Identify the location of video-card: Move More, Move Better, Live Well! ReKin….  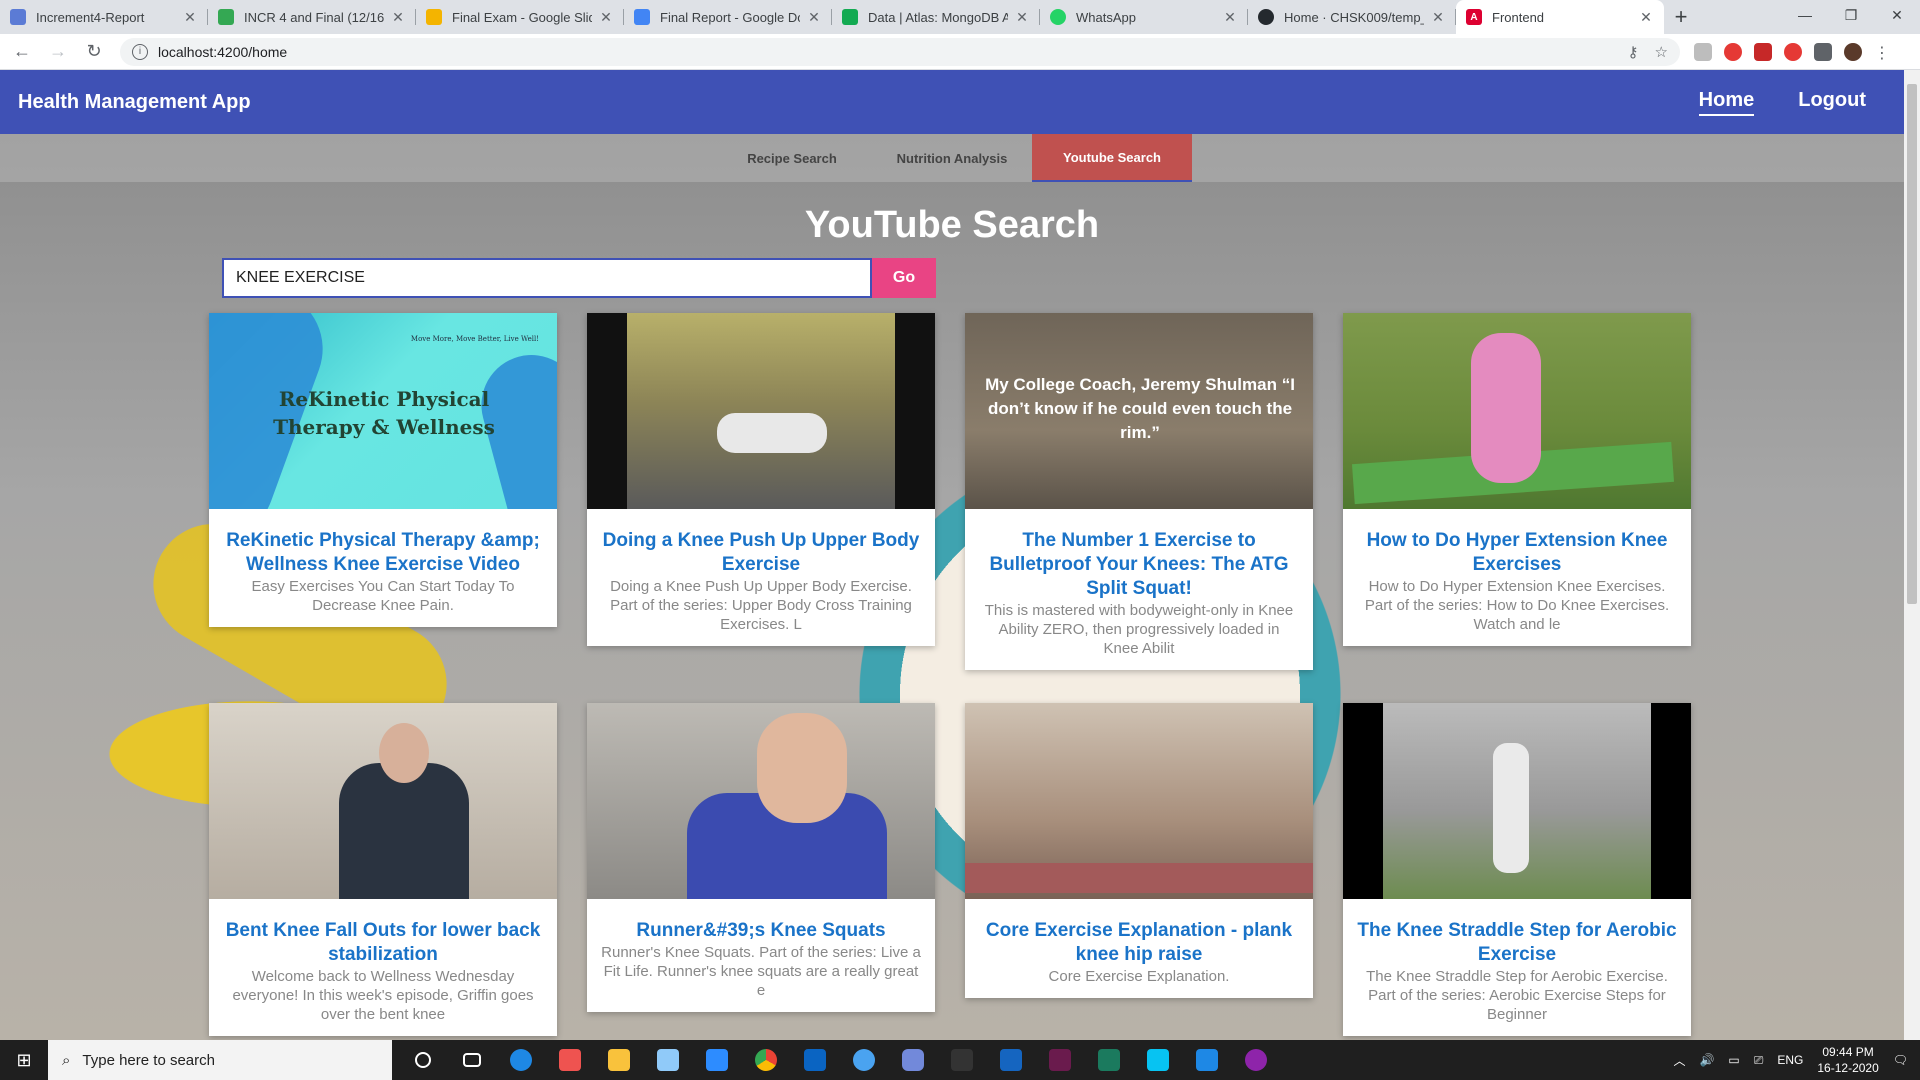
(383, 470).